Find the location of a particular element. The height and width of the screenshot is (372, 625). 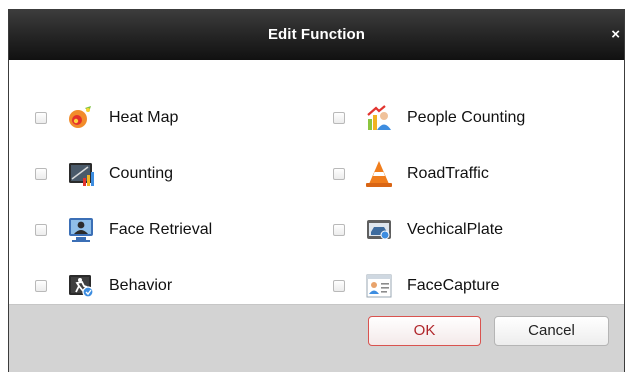

people-counting-checkbox is located at coordinates (339, 118).